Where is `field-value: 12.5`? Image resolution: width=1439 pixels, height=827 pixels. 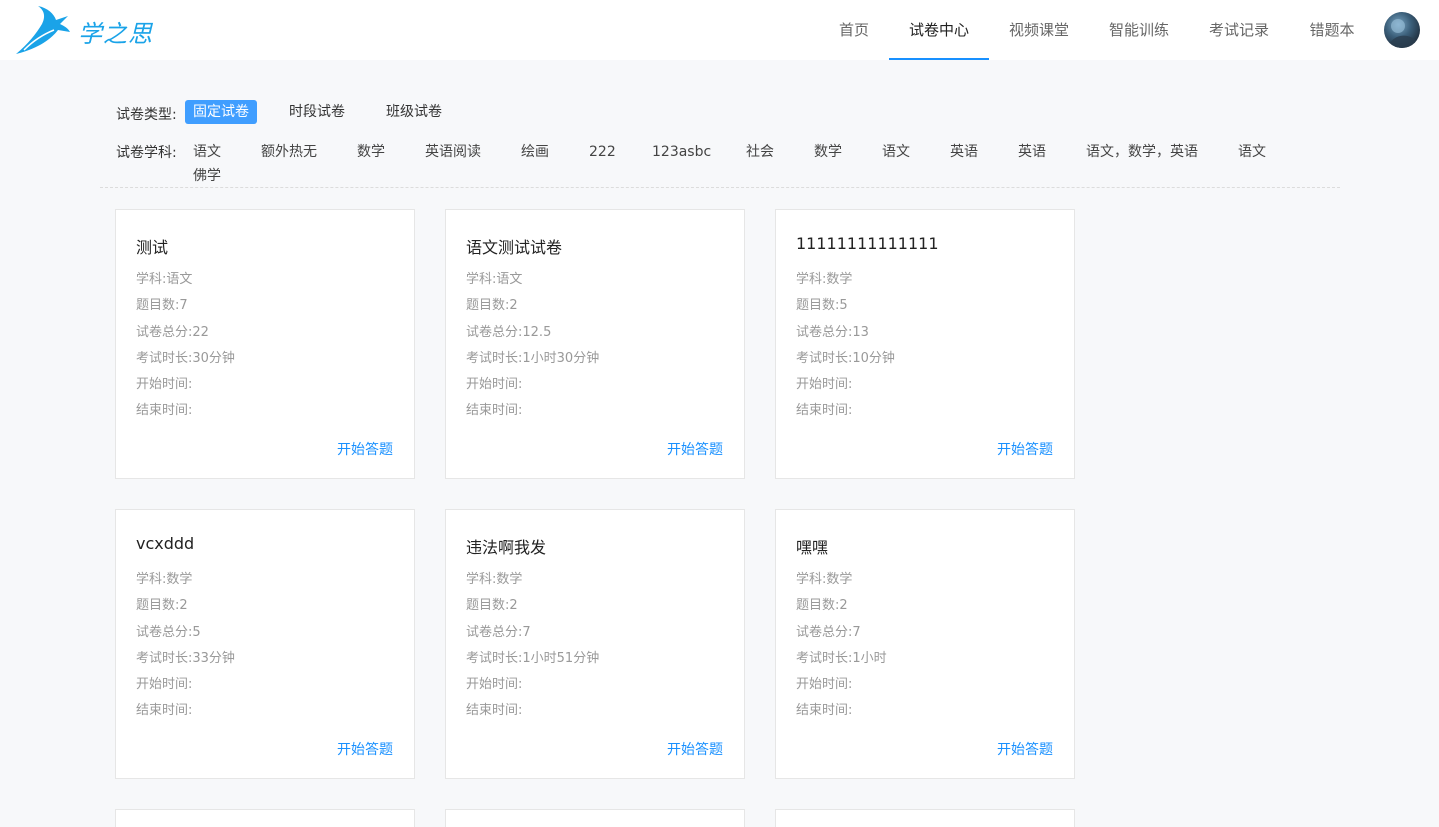
field-value: 12.5 is located at coordinates (537, 332).